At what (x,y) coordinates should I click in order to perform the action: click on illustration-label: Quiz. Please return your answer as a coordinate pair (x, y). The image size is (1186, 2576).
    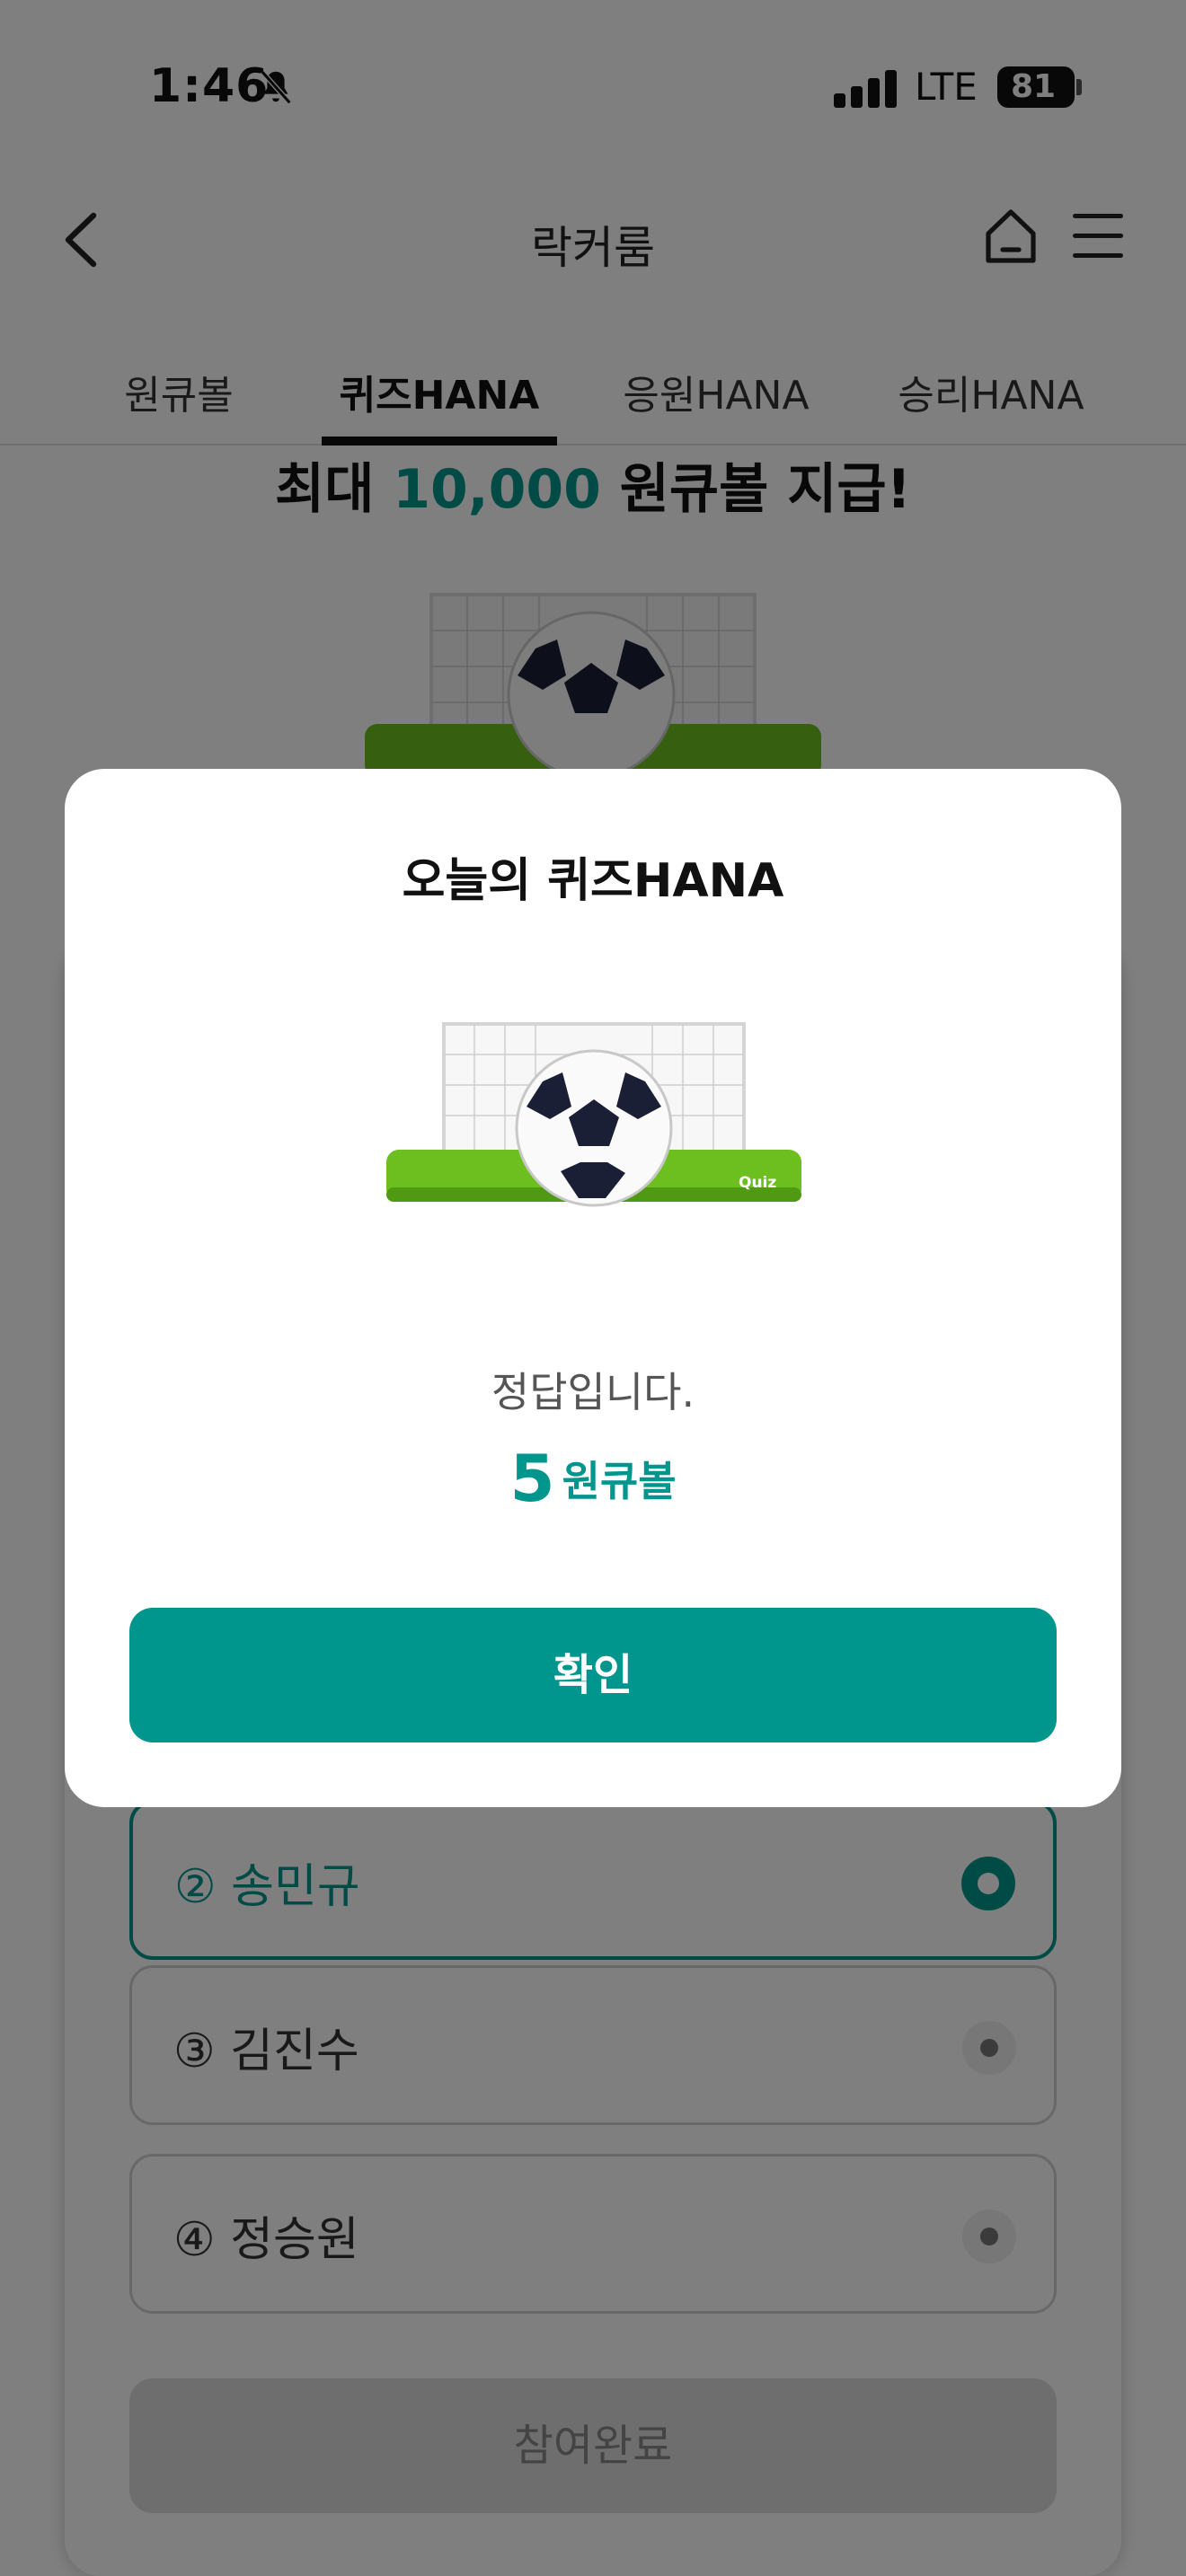
    Looking at the image, I should click on (757, 1183).